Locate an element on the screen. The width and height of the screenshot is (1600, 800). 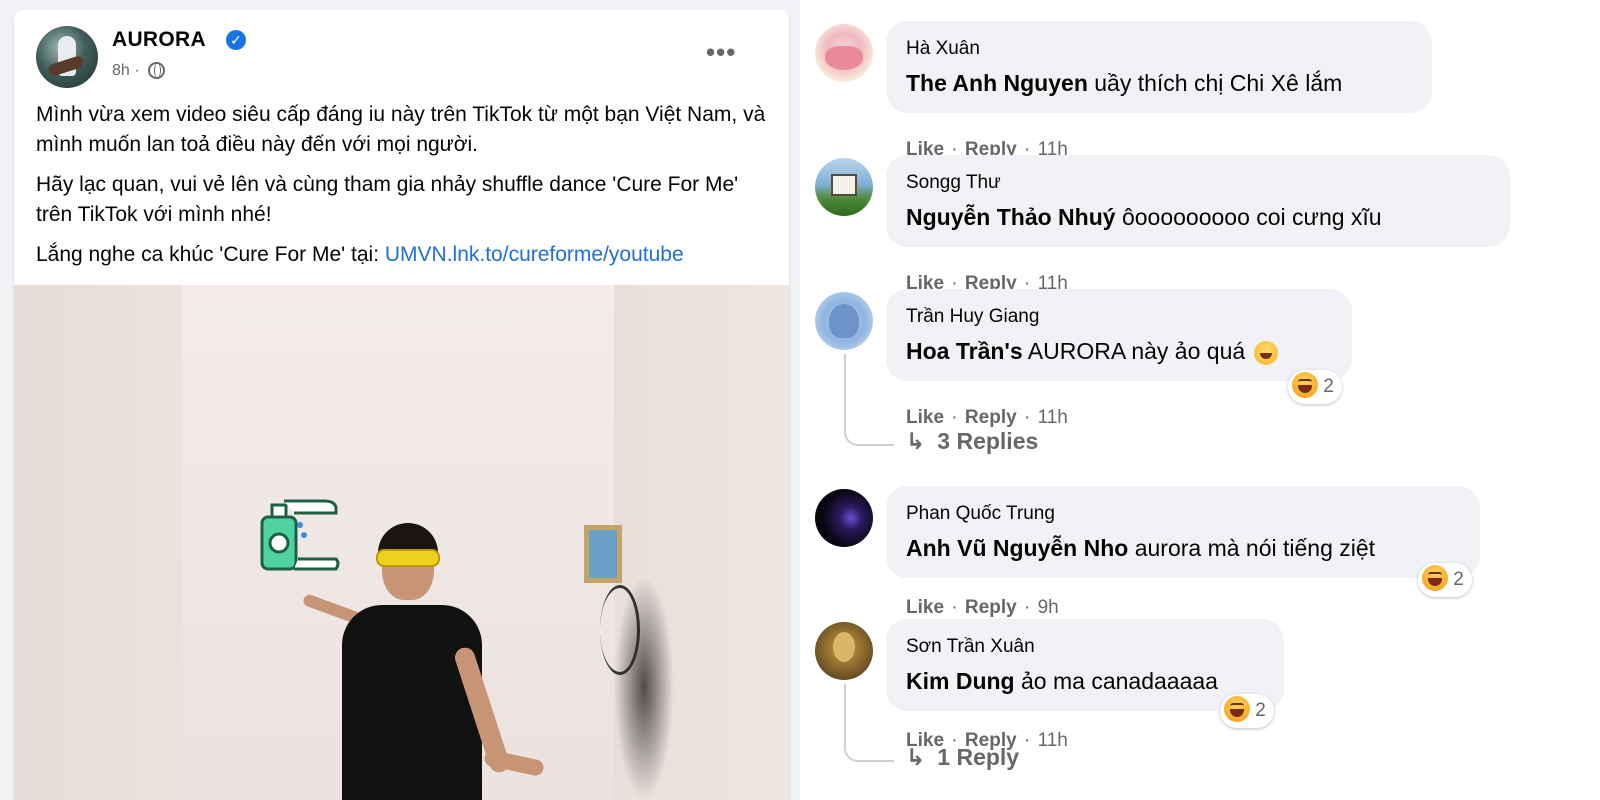
author-name: AURORA is located at coordinates (159, 40).